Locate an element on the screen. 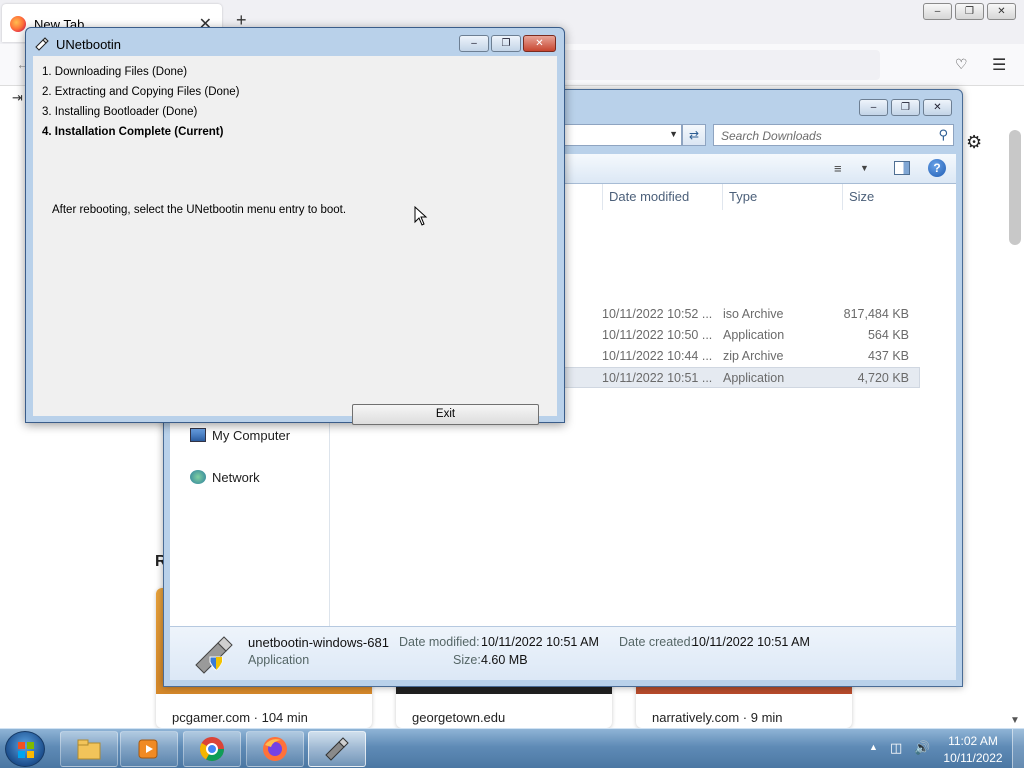 Image resolution: width=1024 pixels, height=769 pixels. mouse-cursor-icon is located at coordinates (421, 216).